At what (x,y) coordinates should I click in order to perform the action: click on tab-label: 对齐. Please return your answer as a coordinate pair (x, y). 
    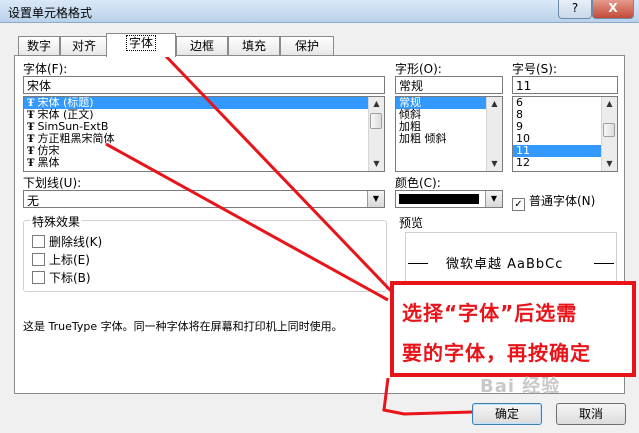
    Looking at the image, I should click on (83, 46).